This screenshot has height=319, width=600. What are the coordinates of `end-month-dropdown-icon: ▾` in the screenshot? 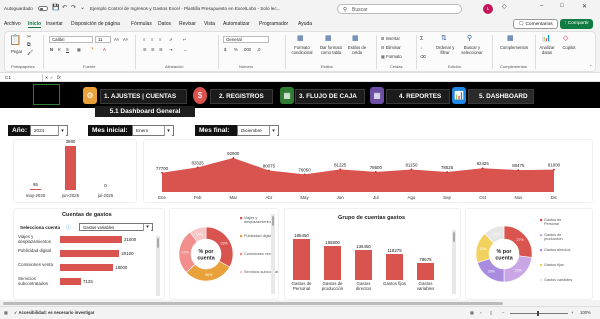 It's located at (273, 131).